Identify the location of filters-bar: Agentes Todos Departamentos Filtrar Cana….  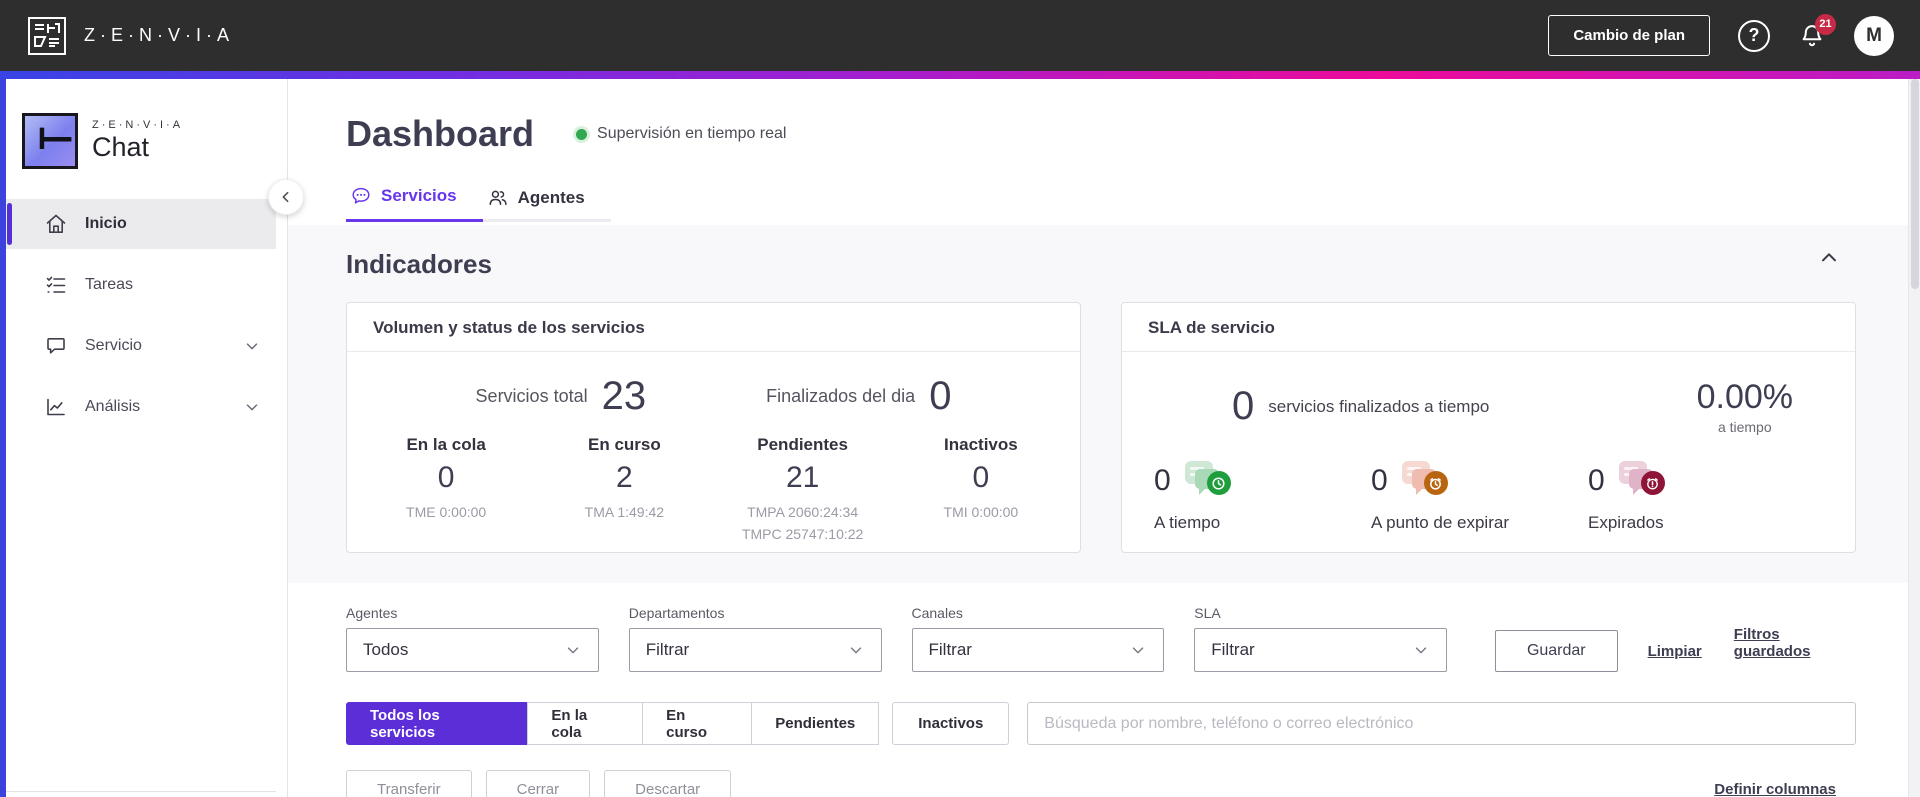
(1098, 627).